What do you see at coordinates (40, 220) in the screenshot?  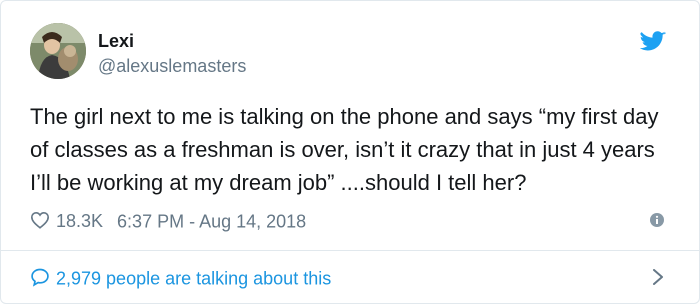 I see `heart-icon` at bounding box center [40, 220].